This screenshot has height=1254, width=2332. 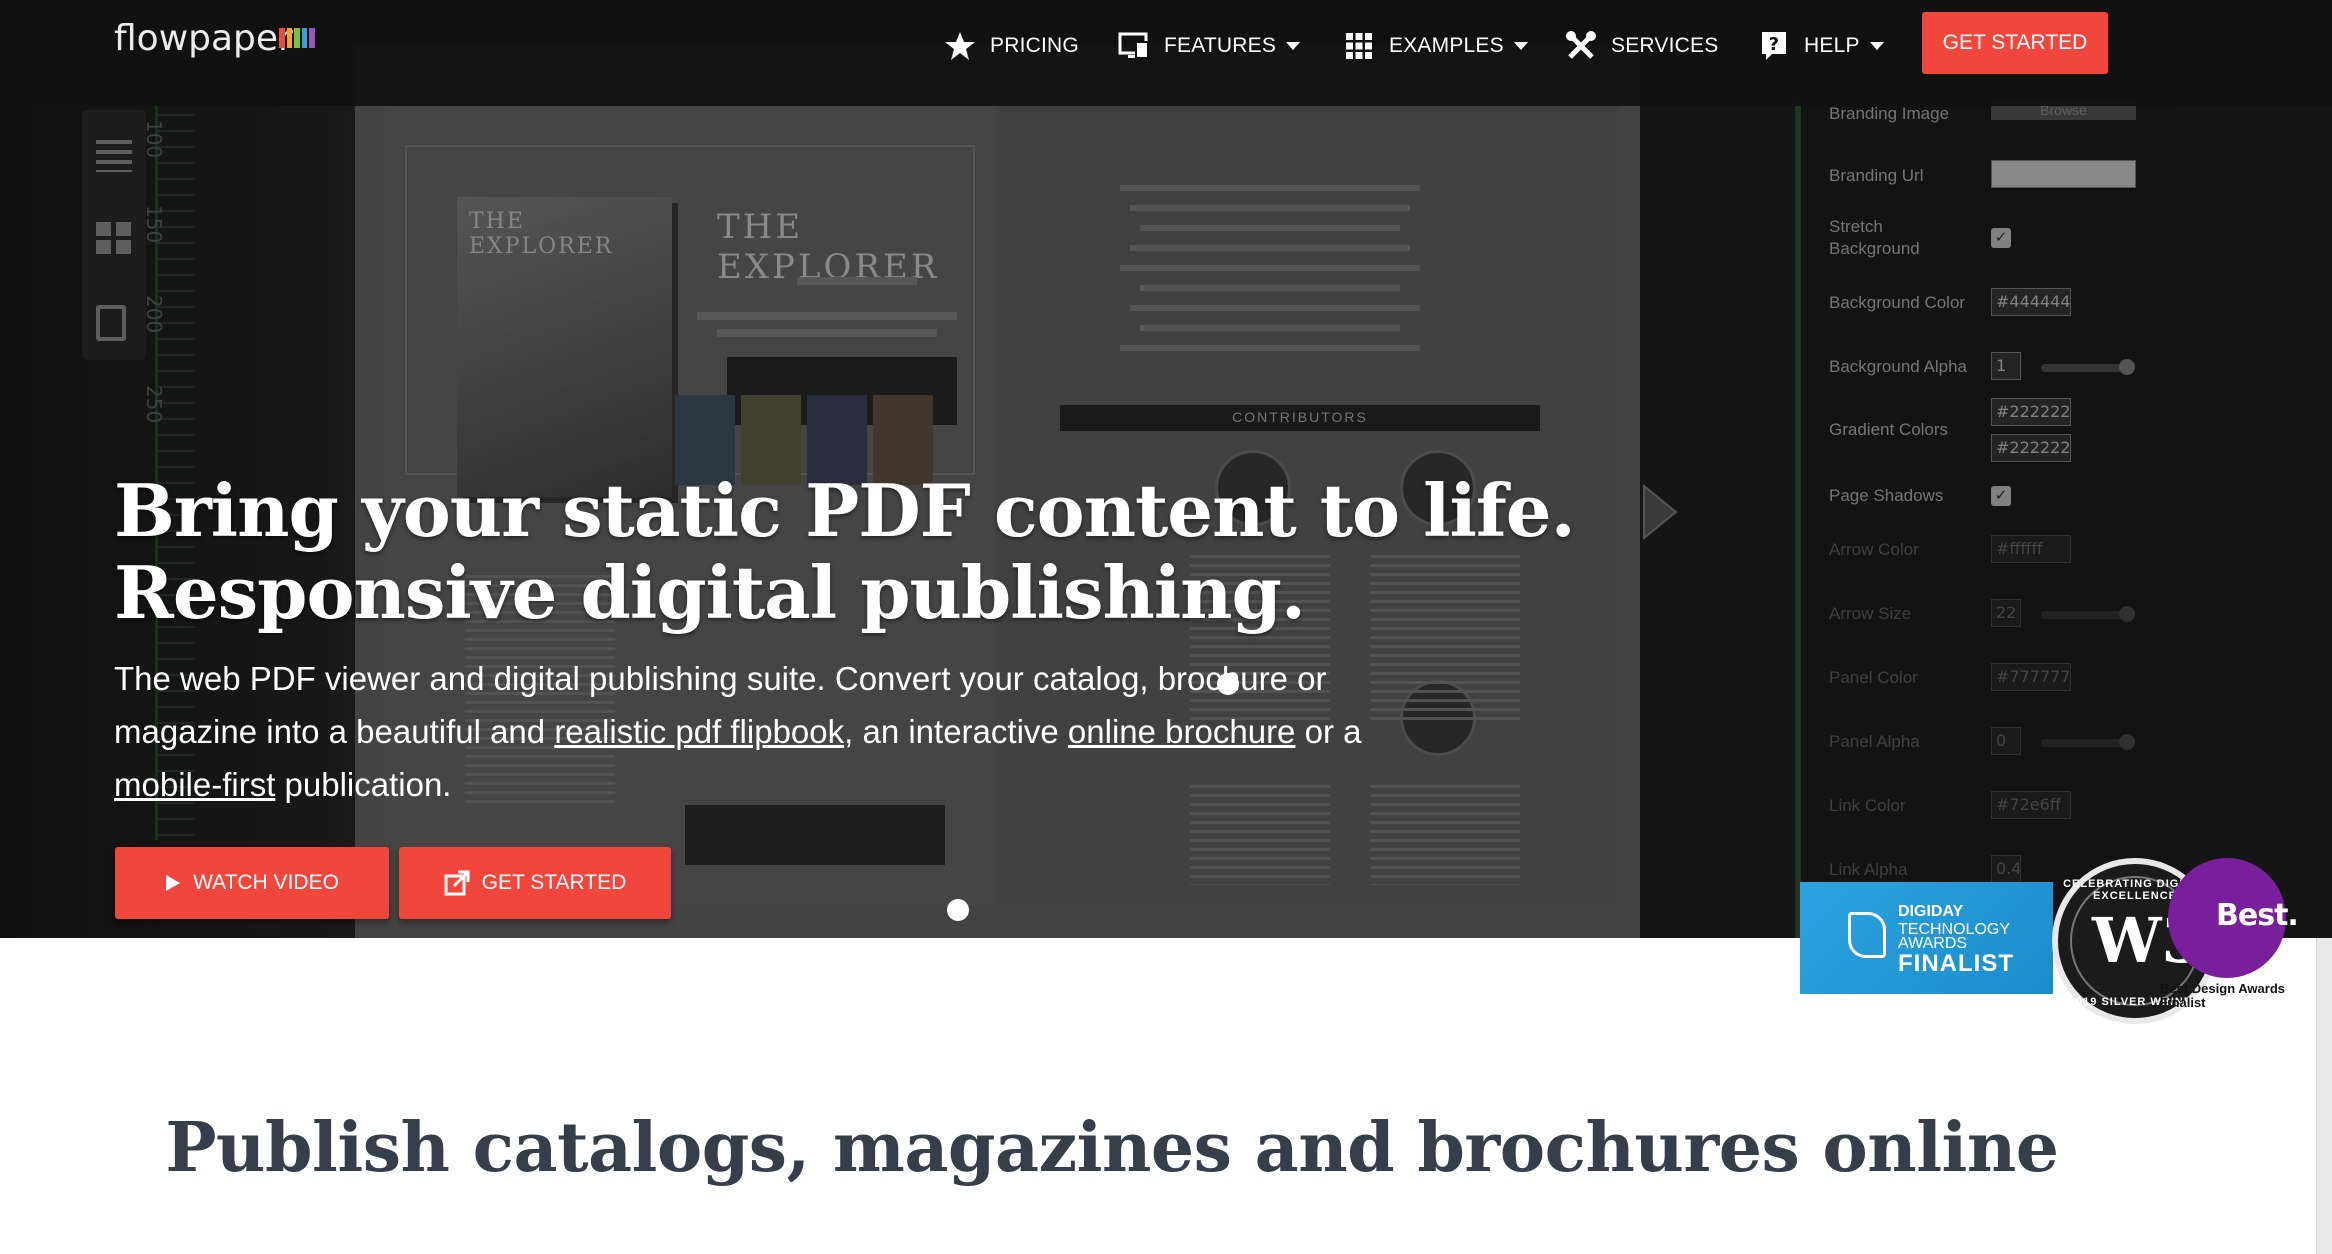 I want to click on nav-pricing: PRICING, so click(x=1011, y=46).